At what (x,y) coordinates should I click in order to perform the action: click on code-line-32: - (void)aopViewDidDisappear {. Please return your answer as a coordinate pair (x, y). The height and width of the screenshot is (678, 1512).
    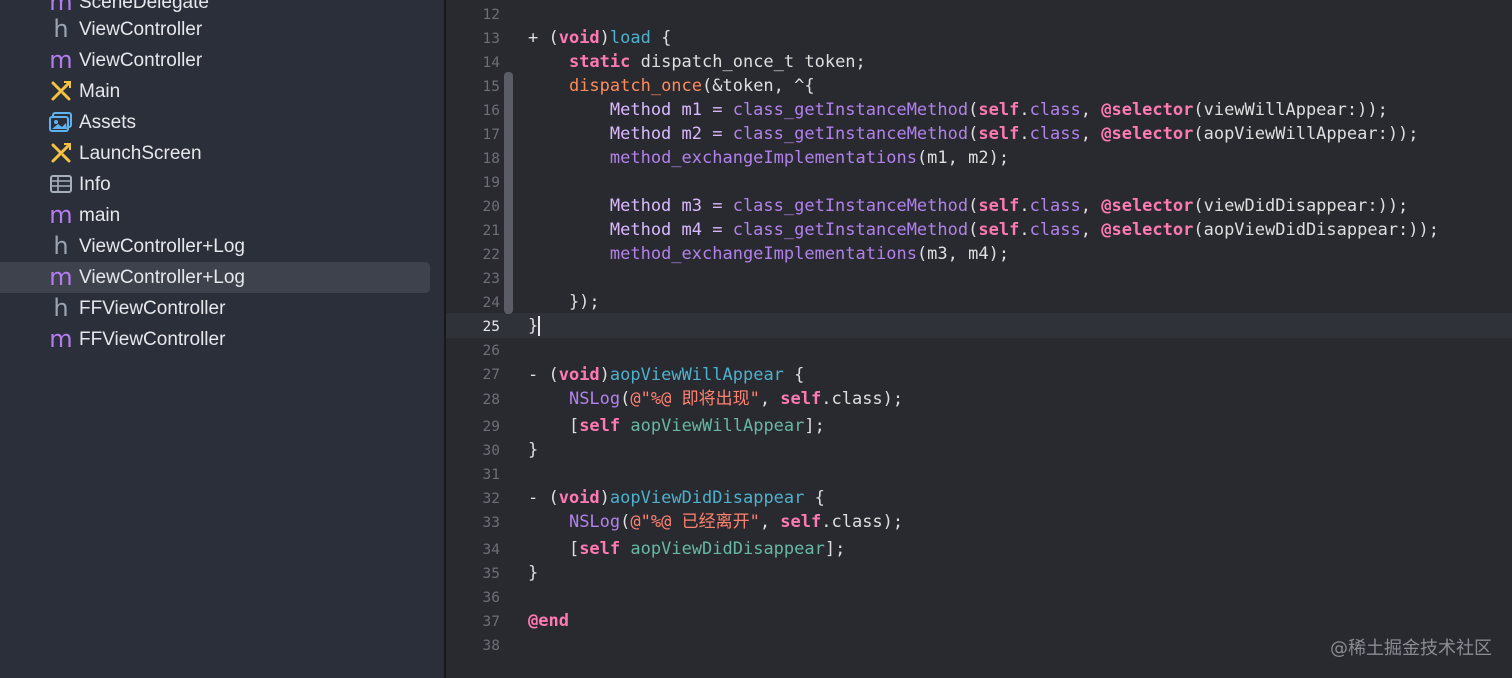
    Looking at the image, I should click on (1020, 498).